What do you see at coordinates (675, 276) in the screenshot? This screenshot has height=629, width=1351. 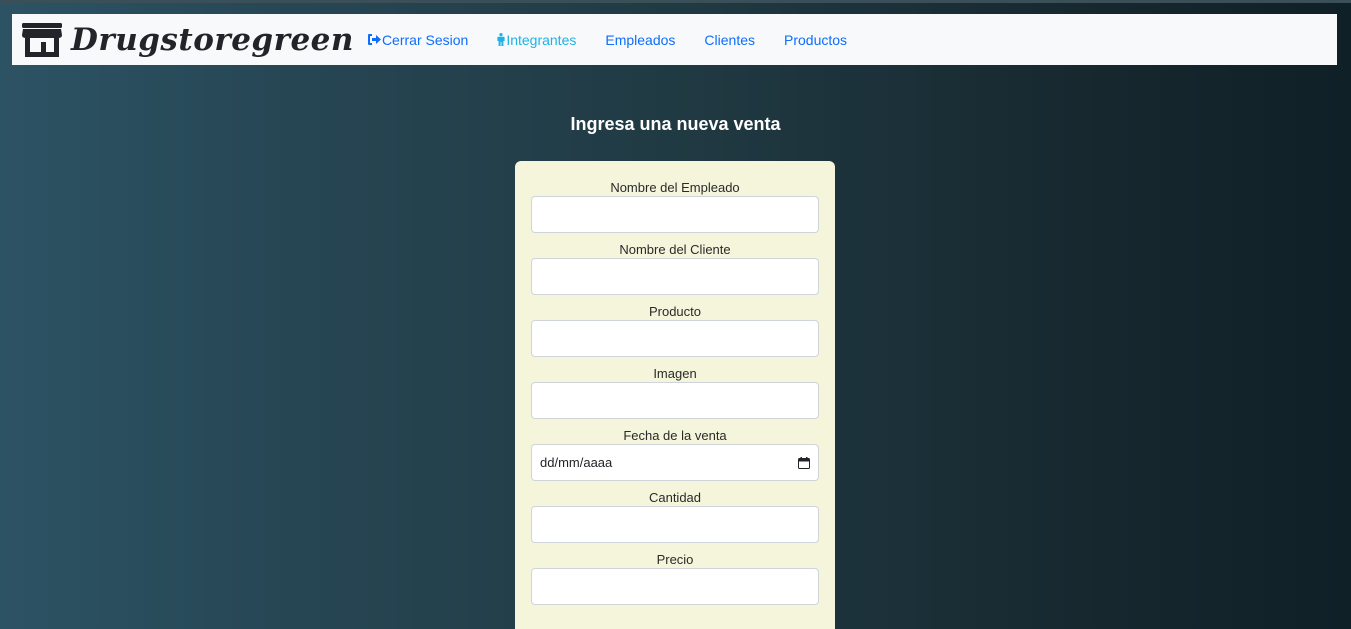 I see `client-name-input` at bounding box center [675, 276].